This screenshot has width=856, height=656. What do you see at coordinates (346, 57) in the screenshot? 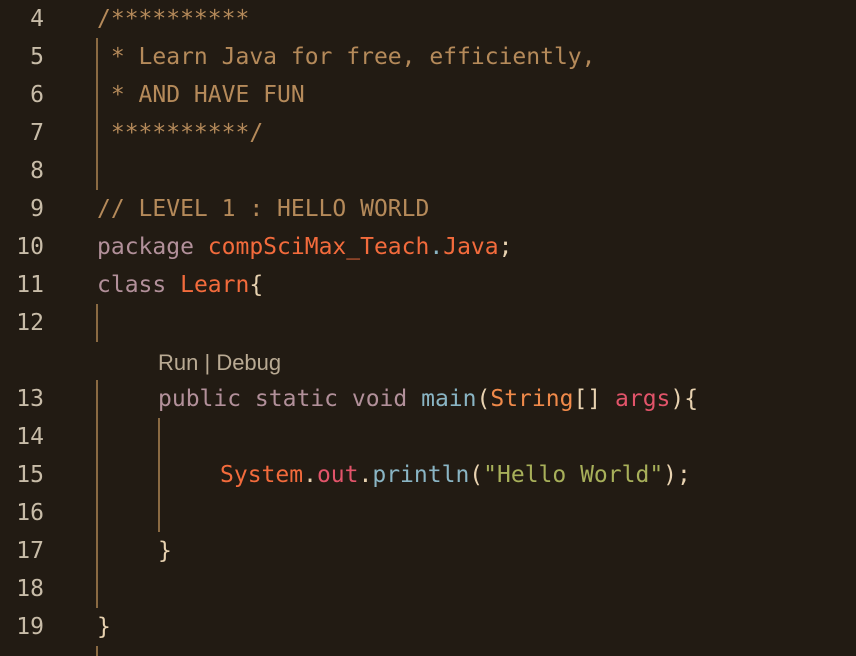
I see `code-line-5: * Learn Java for free, efficiently,` at bounding box center [346, 57].